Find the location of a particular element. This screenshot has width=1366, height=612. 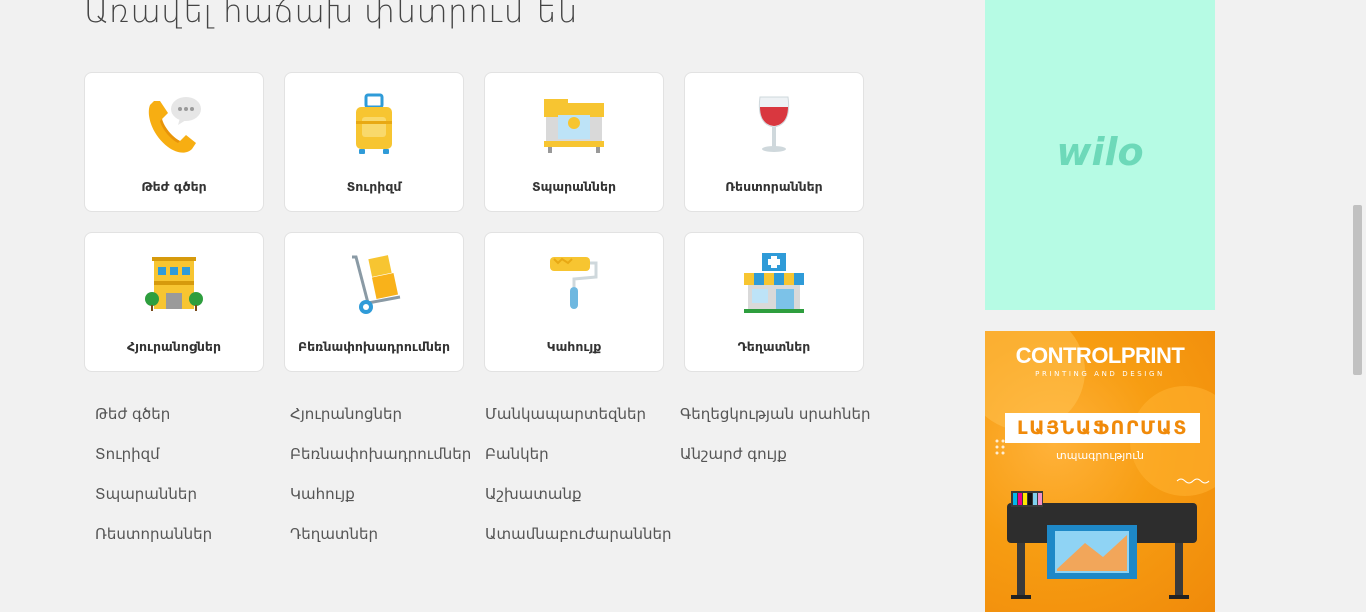

ad-subline: տպագրություն is located at coordinates (1100, 455).